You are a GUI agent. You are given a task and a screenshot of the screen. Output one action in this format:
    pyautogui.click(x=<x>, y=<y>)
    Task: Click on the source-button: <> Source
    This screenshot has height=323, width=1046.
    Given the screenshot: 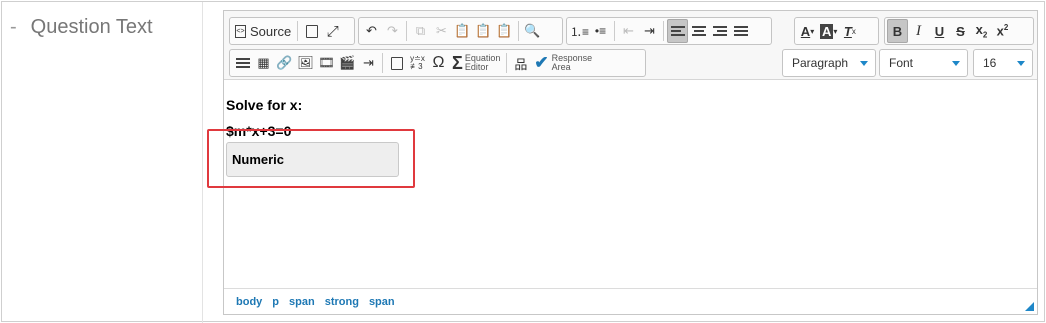 What is the action you would take?
    pyautogui.click(x=263, y=31)
    